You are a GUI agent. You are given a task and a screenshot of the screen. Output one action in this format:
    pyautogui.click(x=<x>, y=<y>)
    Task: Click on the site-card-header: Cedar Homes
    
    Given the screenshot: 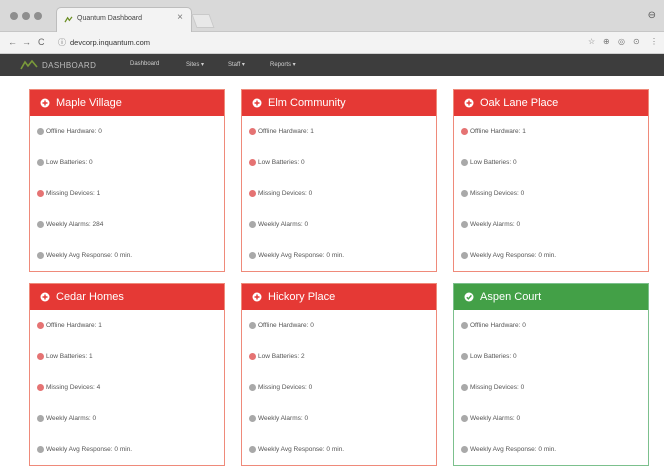 What is the action you would take?
    pyautogui.click(x=127, y=297)
    